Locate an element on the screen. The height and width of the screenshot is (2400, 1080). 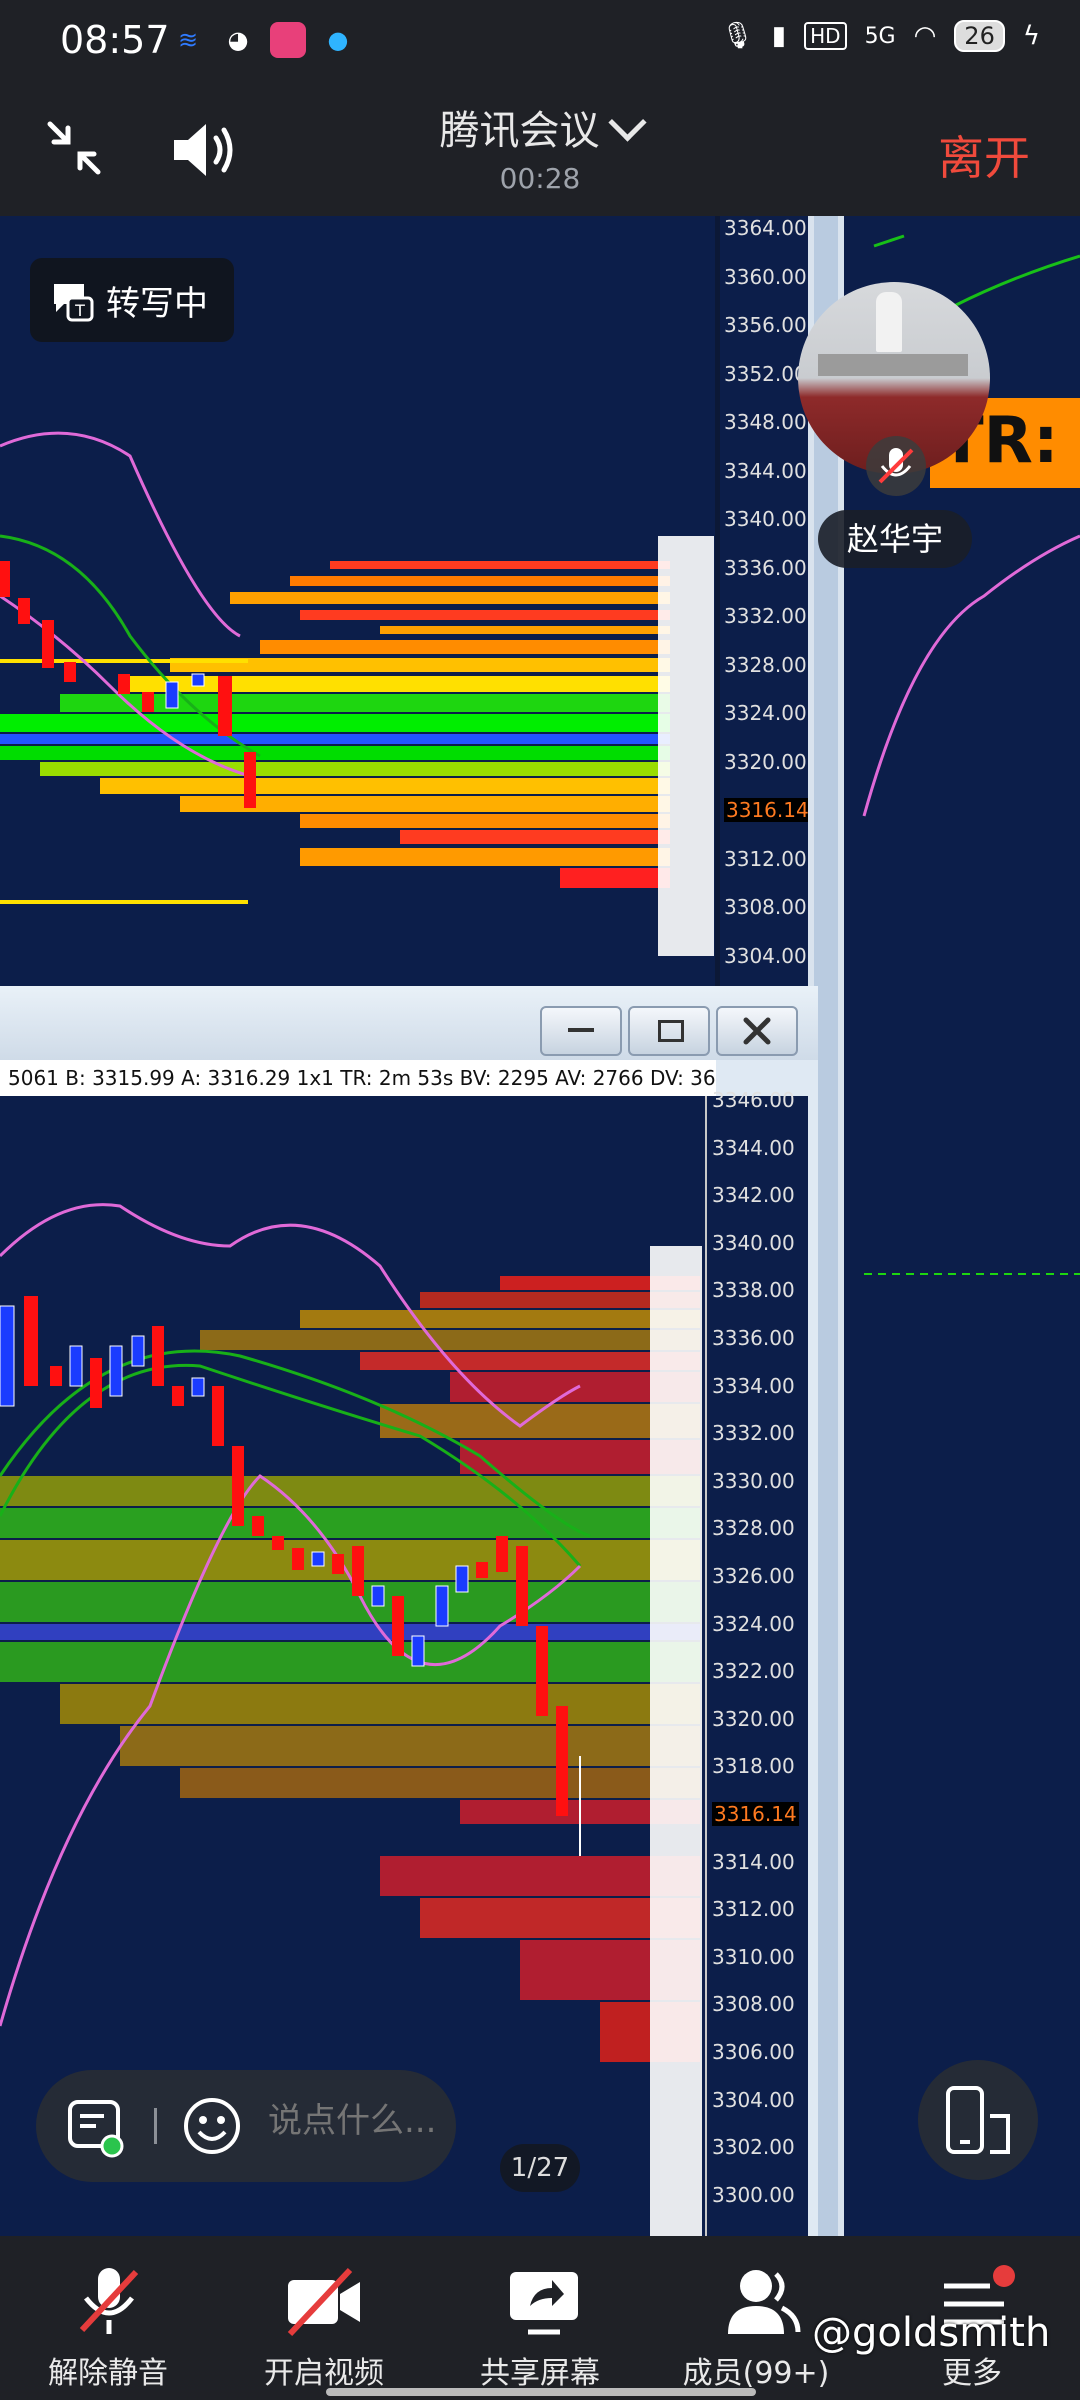
charging-icon: ϟ is located at coordinates (1031, 36).